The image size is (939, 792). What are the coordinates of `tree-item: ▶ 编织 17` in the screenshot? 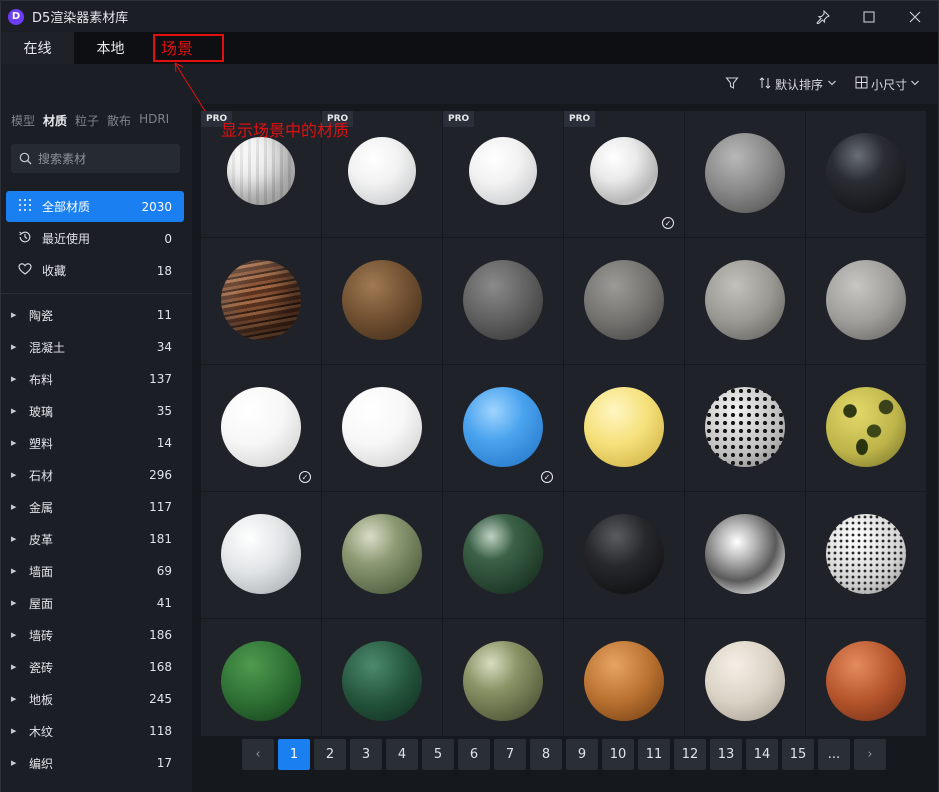 It's located at (98, 763).